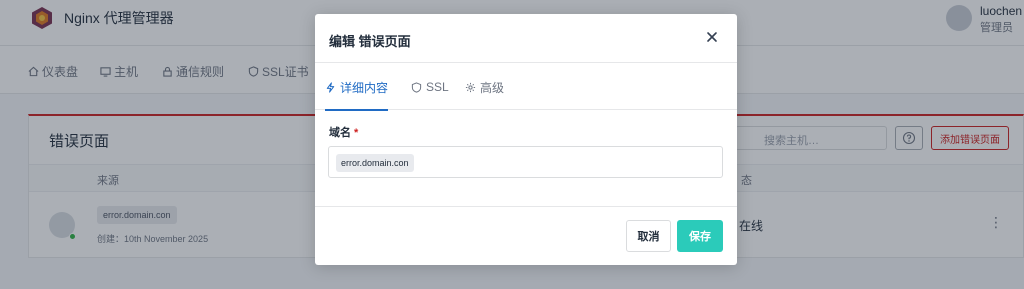 The width and height of the screenshot is (1024, 289). What do you see at coordinates (416, 87) in the screenshot?
I see `shield-icon` at bounding box center [416, 87].